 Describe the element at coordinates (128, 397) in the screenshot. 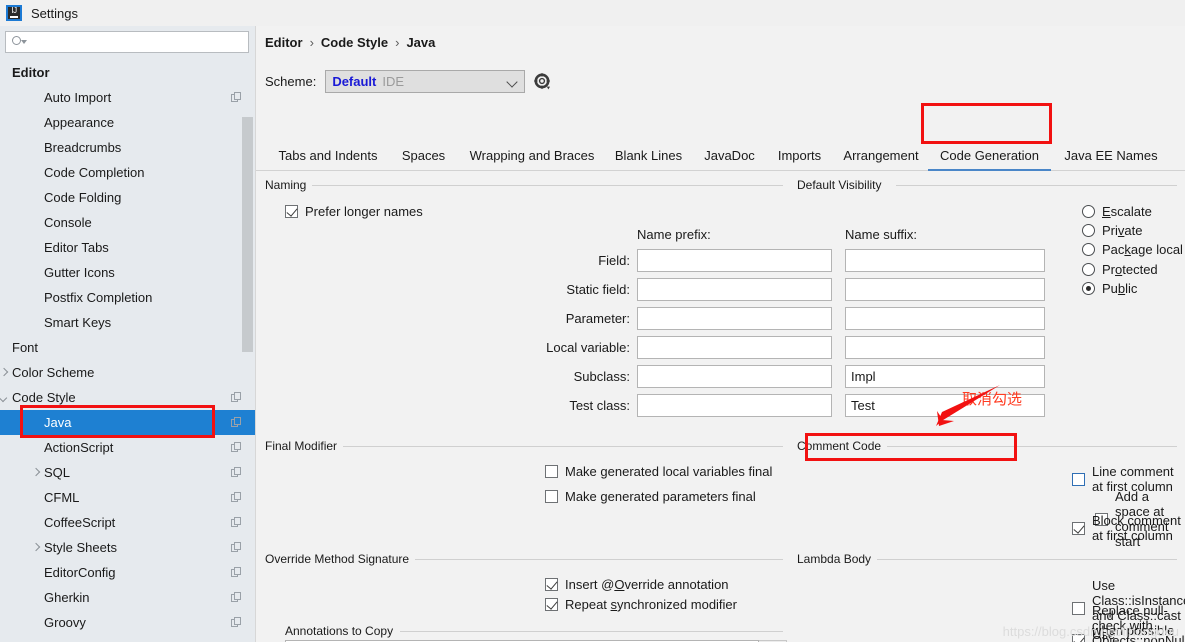

I see `sidebar-item-code-style: Code Style` at that location.